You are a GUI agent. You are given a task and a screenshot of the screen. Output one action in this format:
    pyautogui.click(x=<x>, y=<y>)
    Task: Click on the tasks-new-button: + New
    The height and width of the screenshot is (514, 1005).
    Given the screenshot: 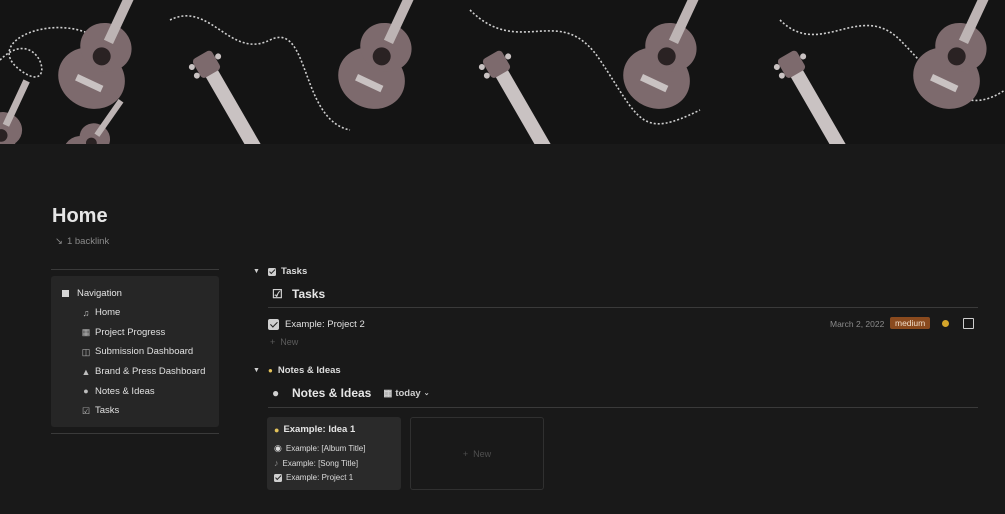 What is the action you would take?
    pyautogui.click(x=284, y=342)
    